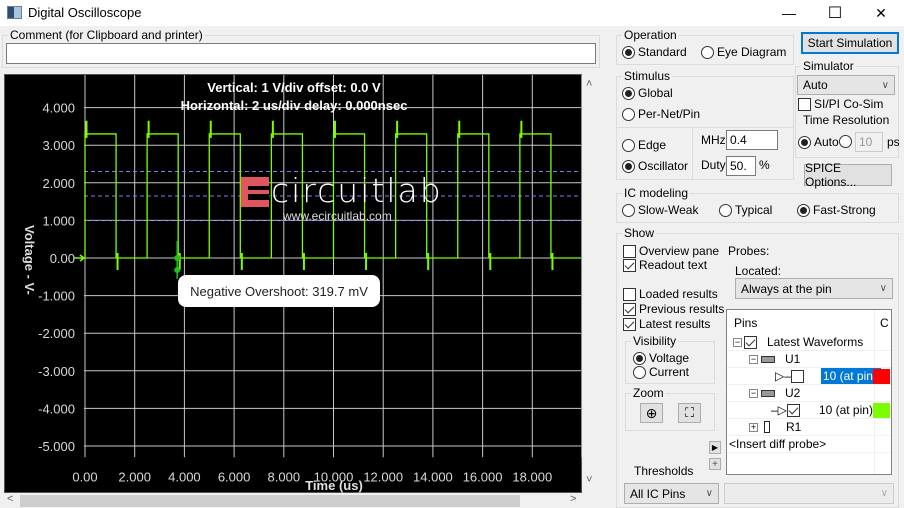  Describe the element at coordinates (846, 85) in the screenshot. I see `simulator-select: Auto ∨` at that location.